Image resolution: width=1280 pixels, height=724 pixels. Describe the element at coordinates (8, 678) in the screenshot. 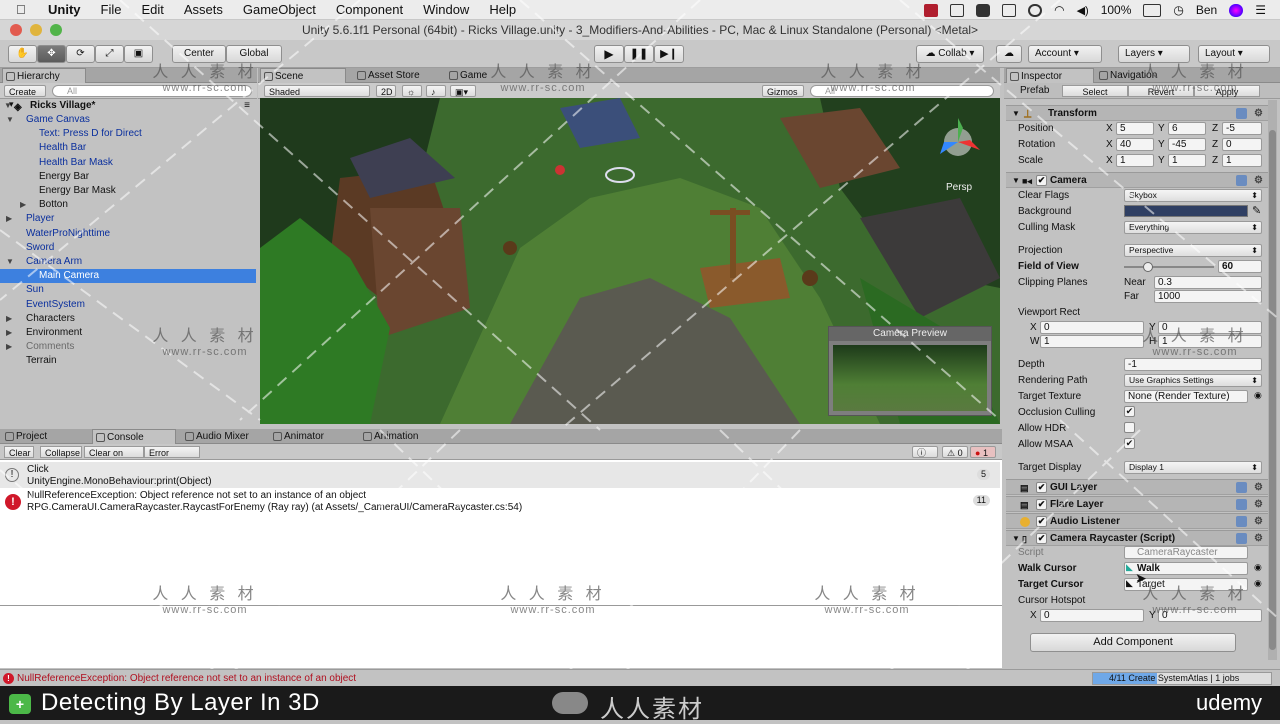

I see `error-icon: !` at that location.